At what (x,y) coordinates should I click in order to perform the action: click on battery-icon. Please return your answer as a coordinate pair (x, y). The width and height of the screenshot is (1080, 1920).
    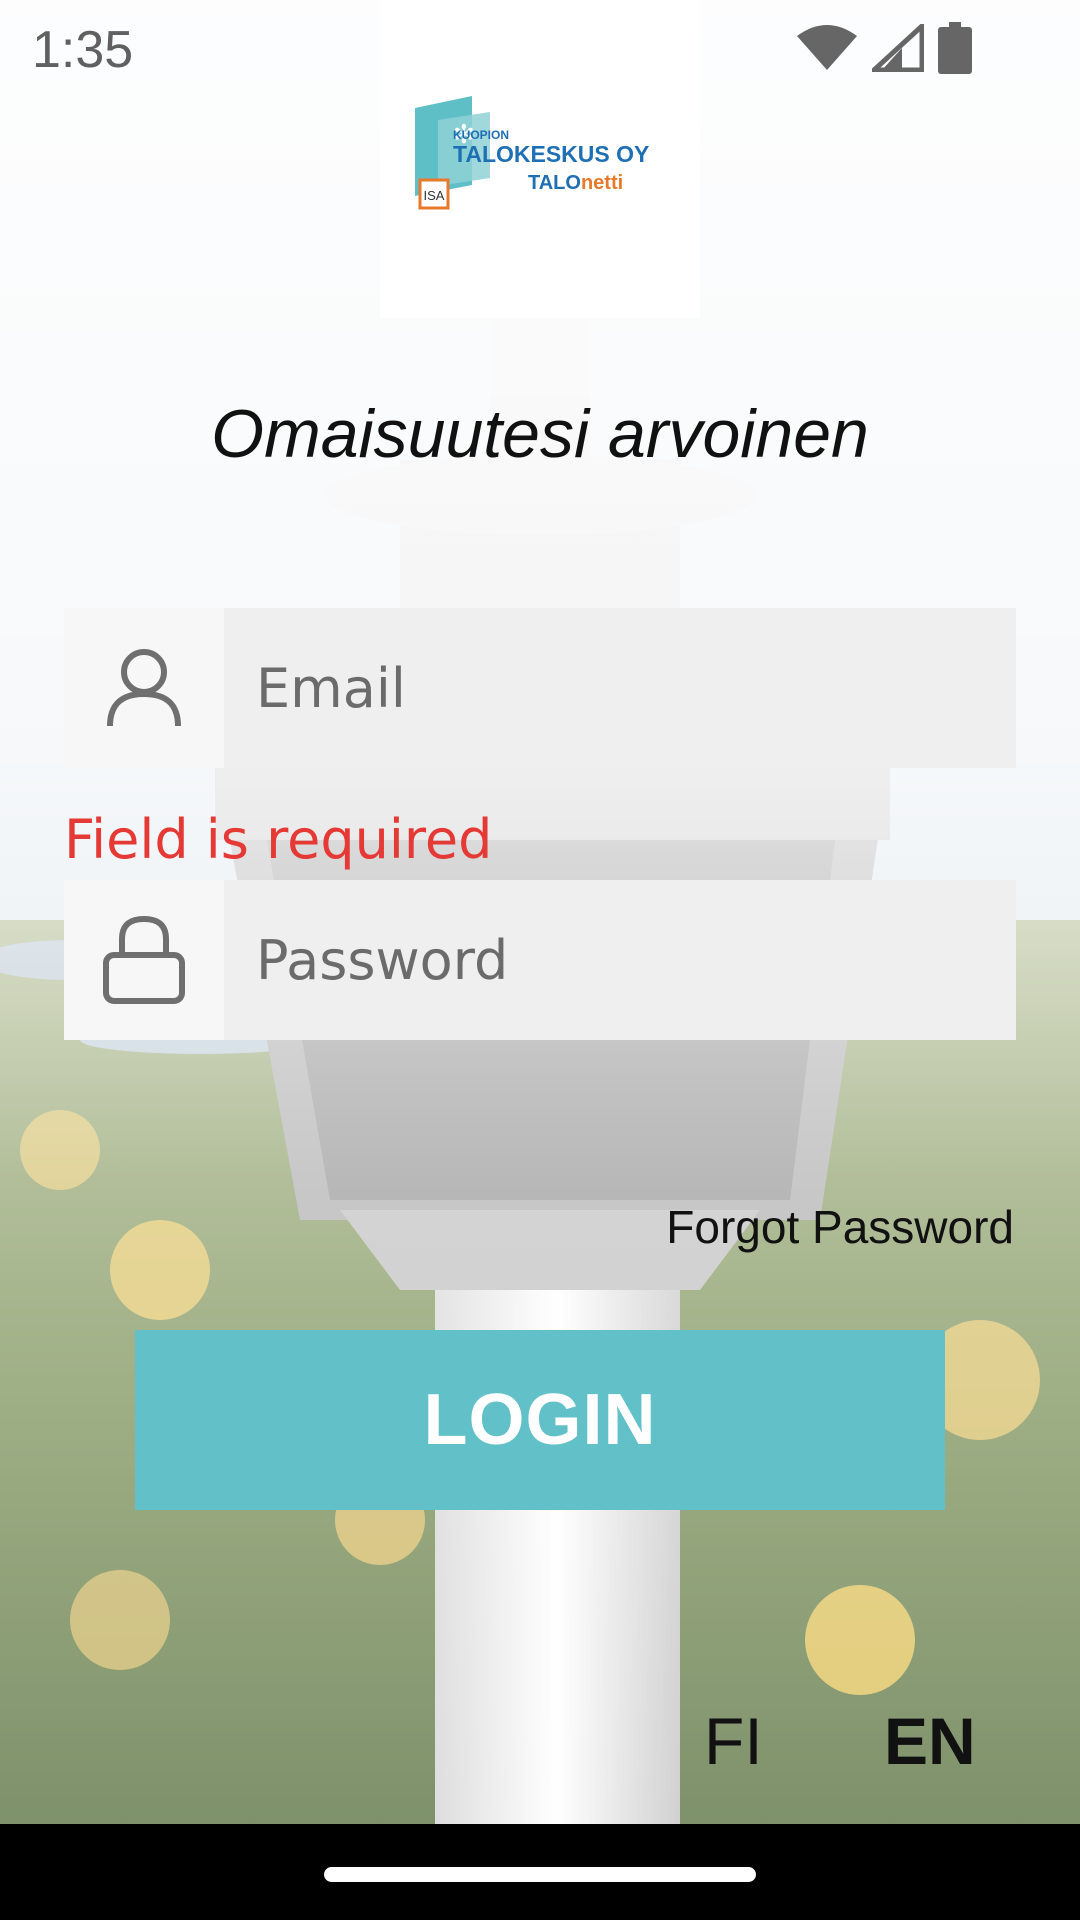
    Looking at the image, I should click on (955, 50).